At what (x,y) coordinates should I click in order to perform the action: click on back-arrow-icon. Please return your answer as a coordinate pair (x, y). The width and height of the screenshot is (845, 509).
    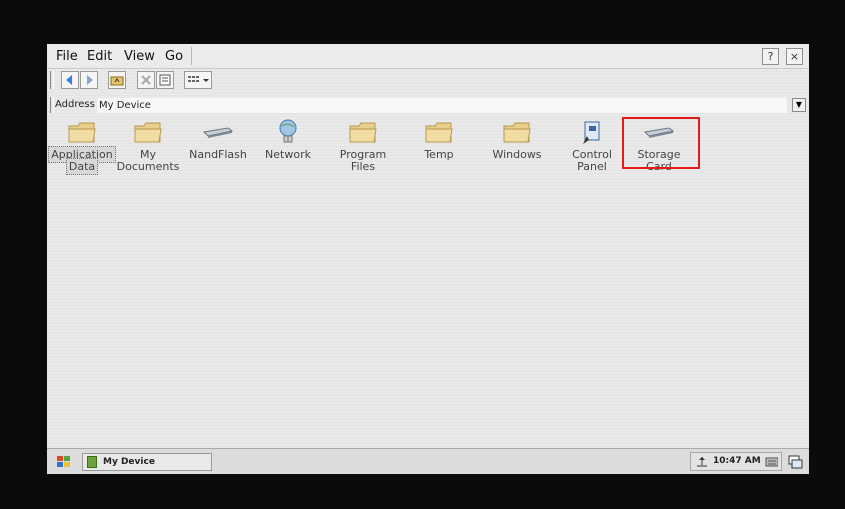
    Looking at the image, I should click on (69, 80).